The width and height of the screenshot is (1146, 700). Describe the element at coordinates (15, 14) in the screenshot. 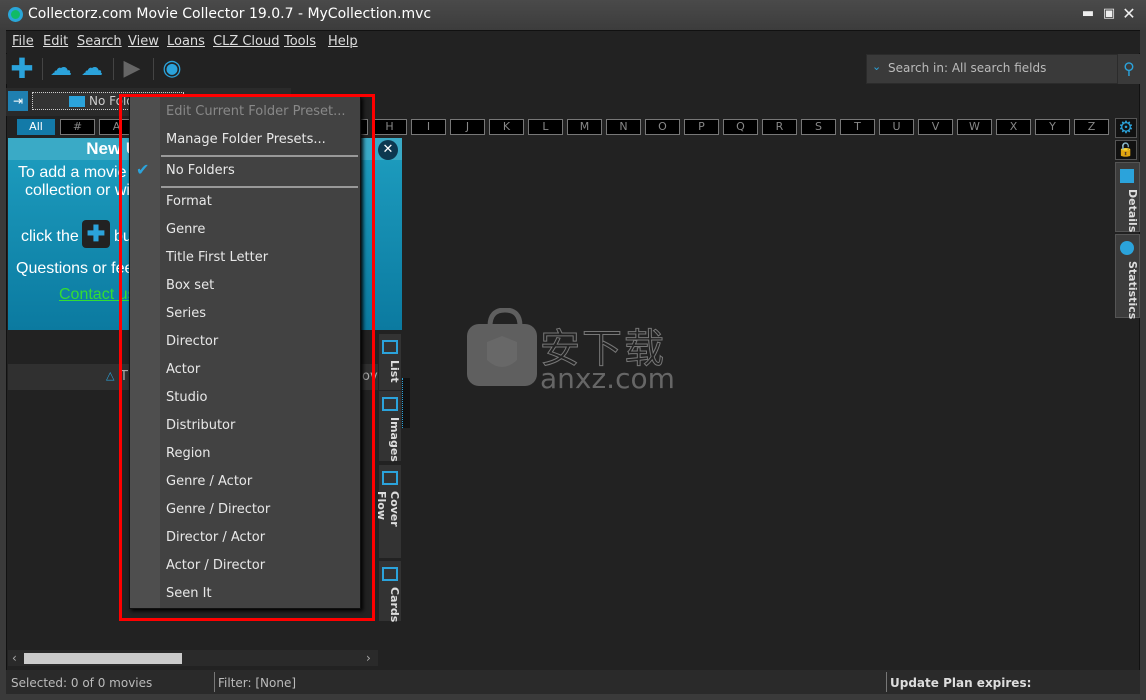

I see `app-icon` at that location.